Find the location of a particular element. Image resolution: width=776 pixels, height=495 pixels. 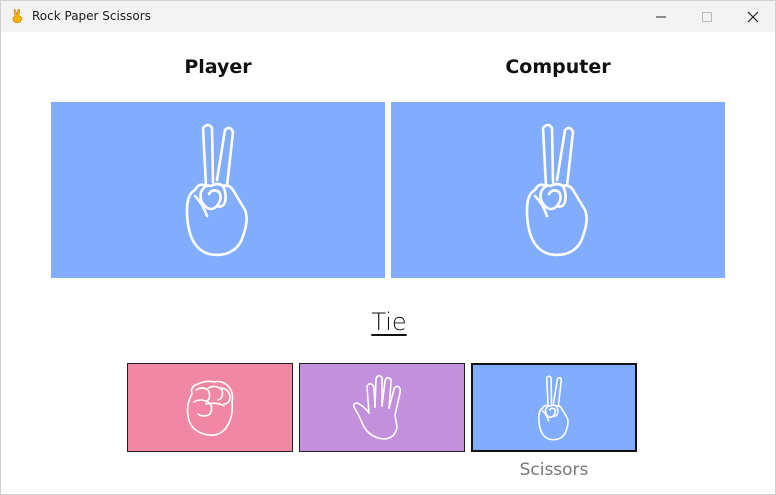

scissors-button is located at coordinates (554, 407).